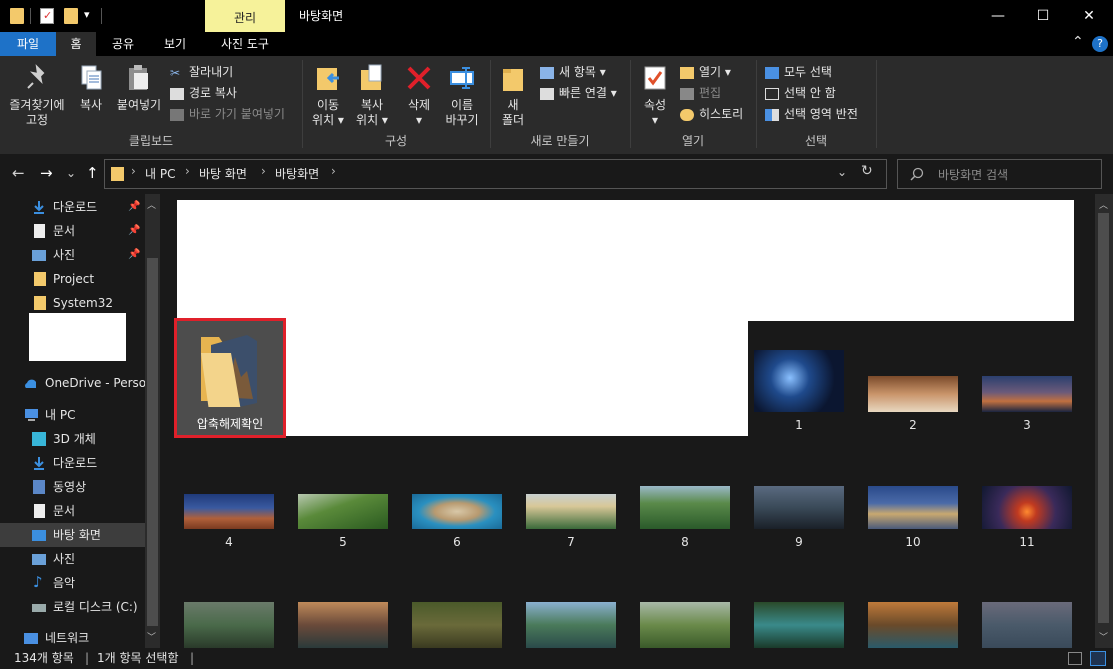 The image size is (1113, 669). Describe the element at coordinates (297, 173) in the screenshot. I see `breadcrumb-current: 바탕화면` at that location.